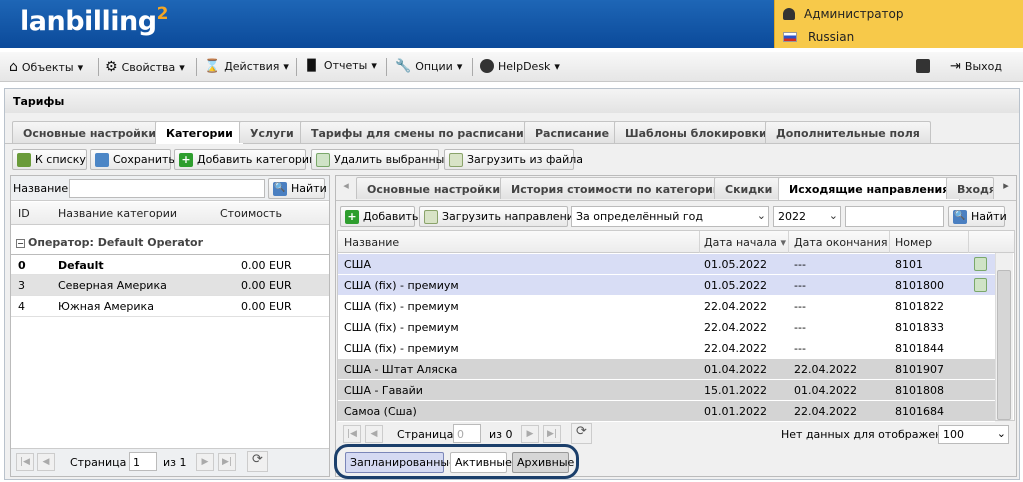  I want to click on language-selector: Russian, so click(818, 37).